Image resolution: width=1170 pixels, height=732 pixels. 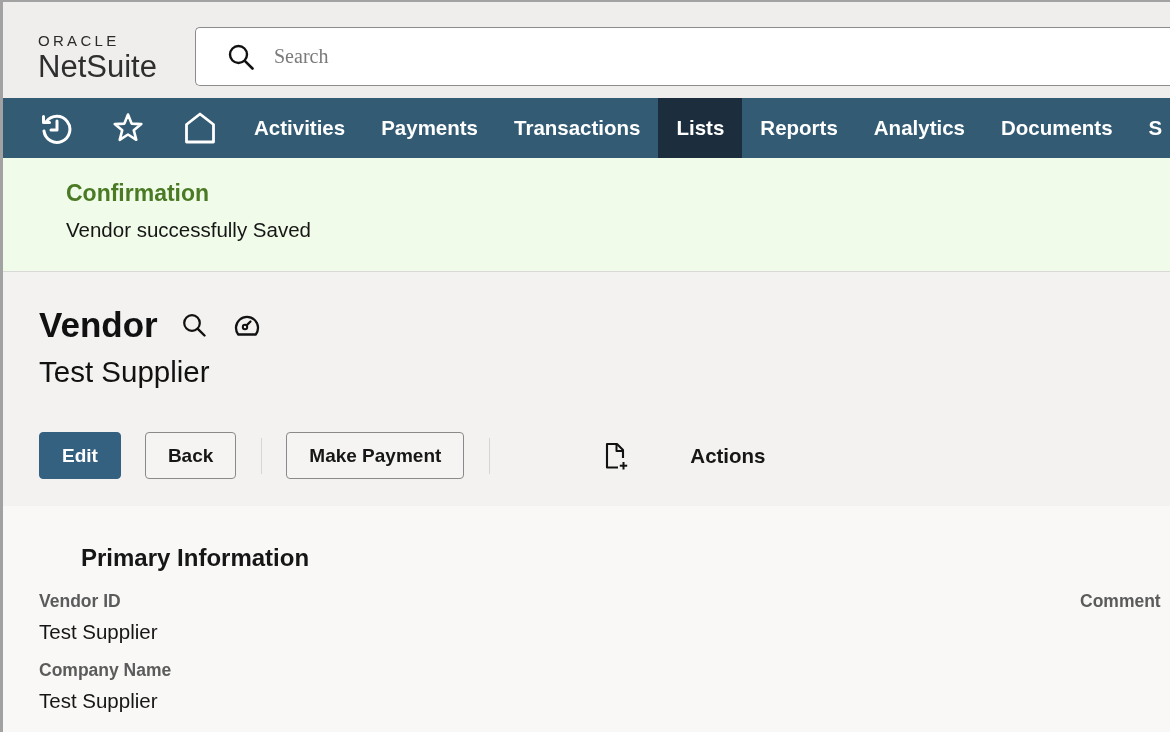 What do you see at coordinates (429, 128) in the screenshot?
I see `nav-tab: Payments` at bounding box center [429, 128].